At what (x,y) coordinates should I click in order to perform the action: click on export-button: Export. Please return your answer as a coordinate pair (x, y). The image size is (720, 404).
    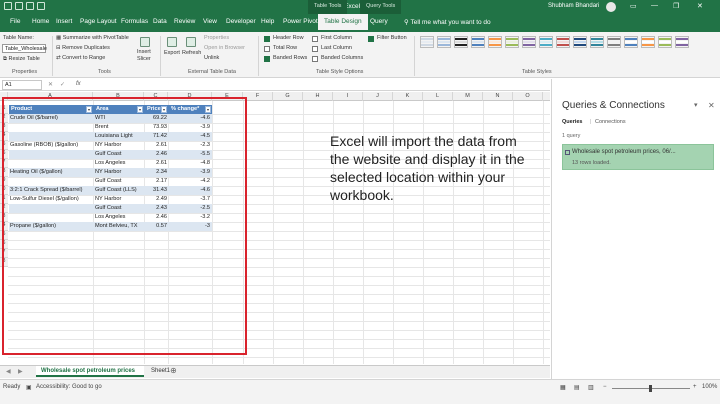
    Looking at the image, I should click on (172, 53).